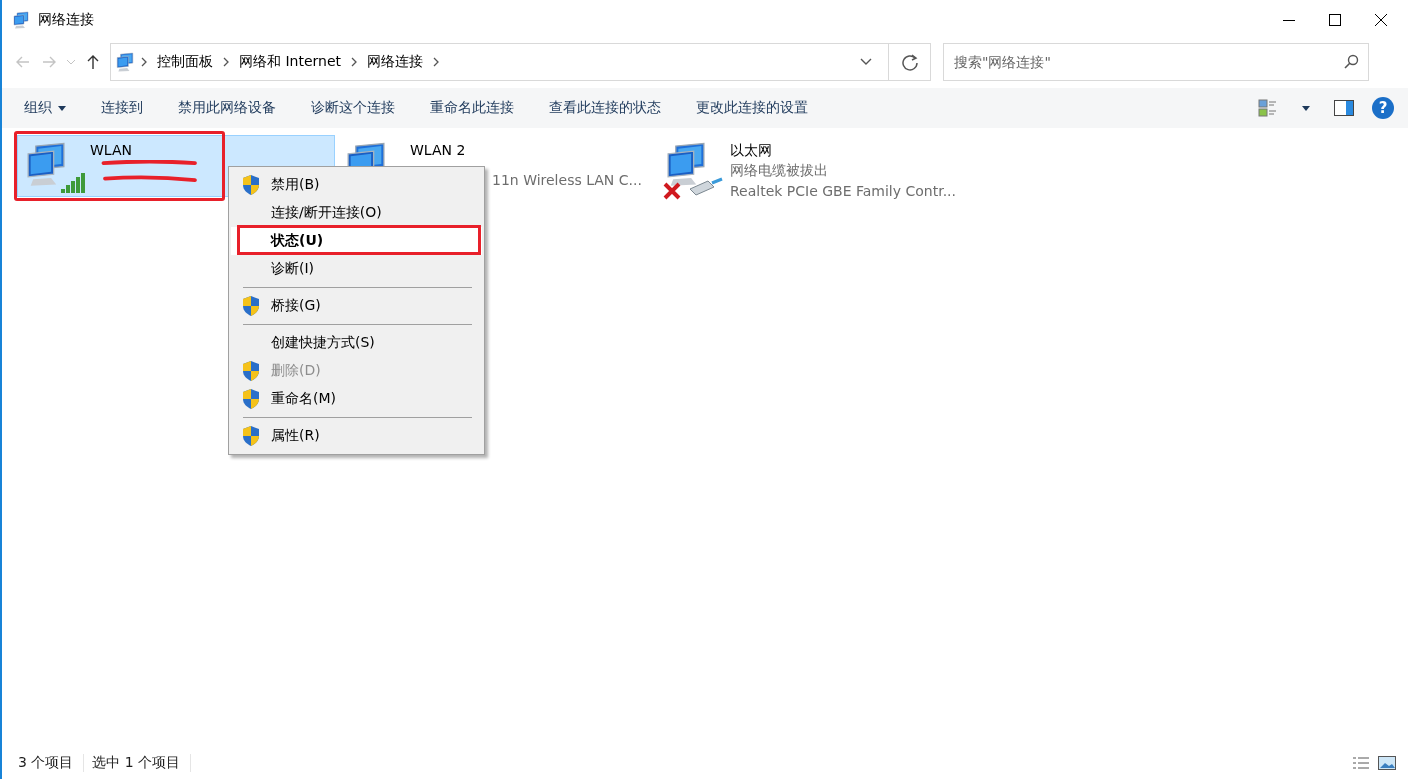  I want to click on help-button: ?, so click(1383, 108).